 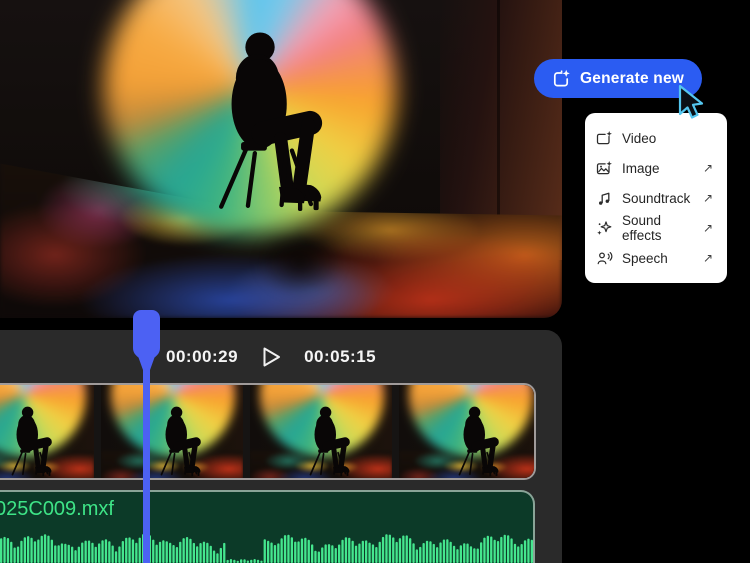 I want to click on playhead-handle, so click(x=146, y=341).